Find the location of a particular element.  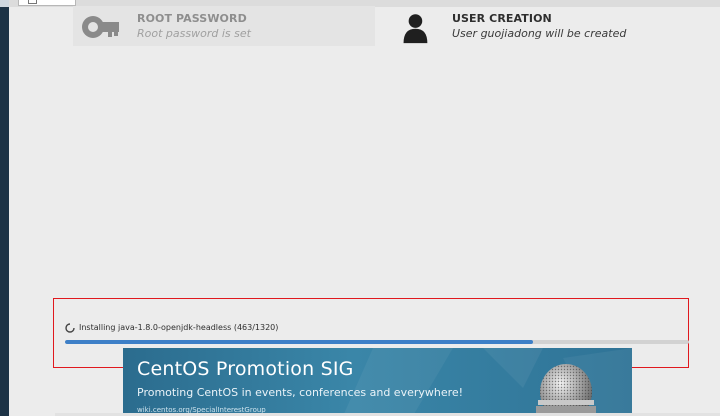

microphone-icon is located at coordinates (566, 390).